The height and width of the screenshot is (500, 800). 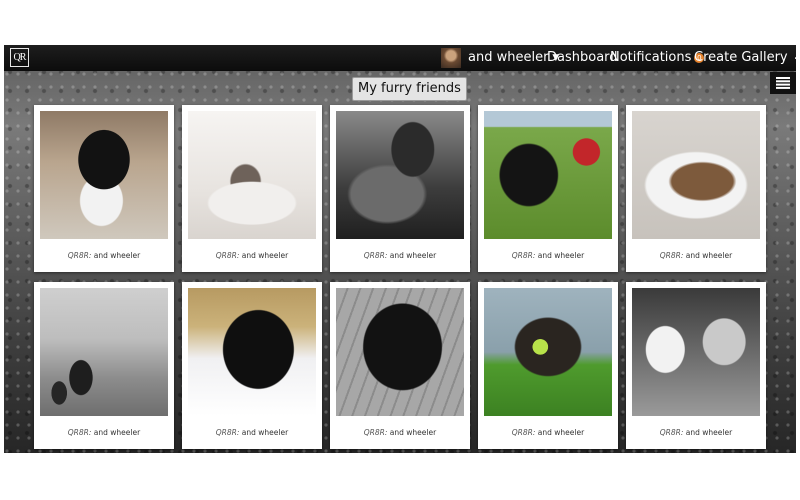 I want to click on dashboard-link: Dashboard, so click(x=582, y=58).